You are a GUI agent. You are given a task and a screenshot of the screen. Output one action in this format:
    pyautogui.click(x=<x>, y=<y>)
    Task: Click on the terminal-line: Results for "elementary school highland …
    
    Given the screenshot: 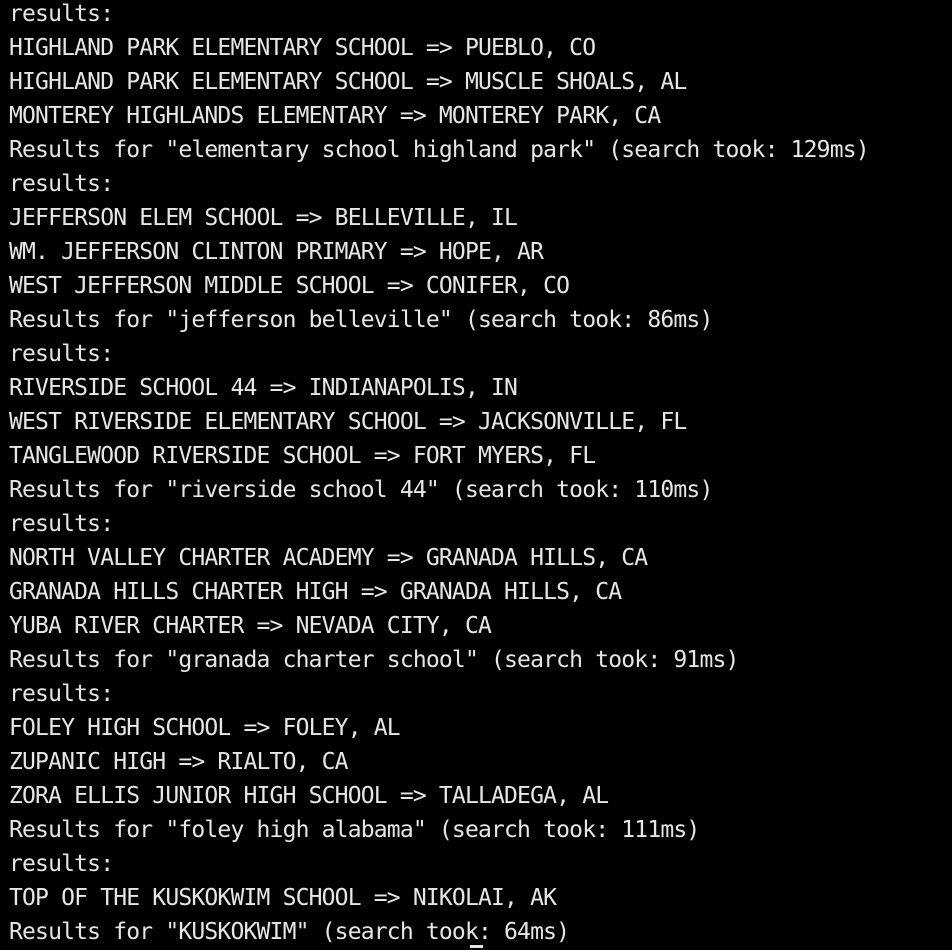 What is the action you would take?
    pyautogui.click(x=439, y=150)
    